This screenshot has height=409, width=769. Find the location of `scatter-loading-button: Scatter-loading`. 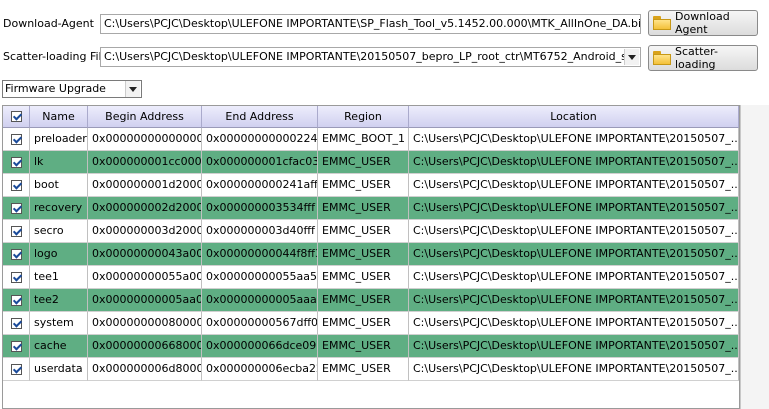

scatter-loading-button: Scatter-loading is located at coordinates (703, 58).